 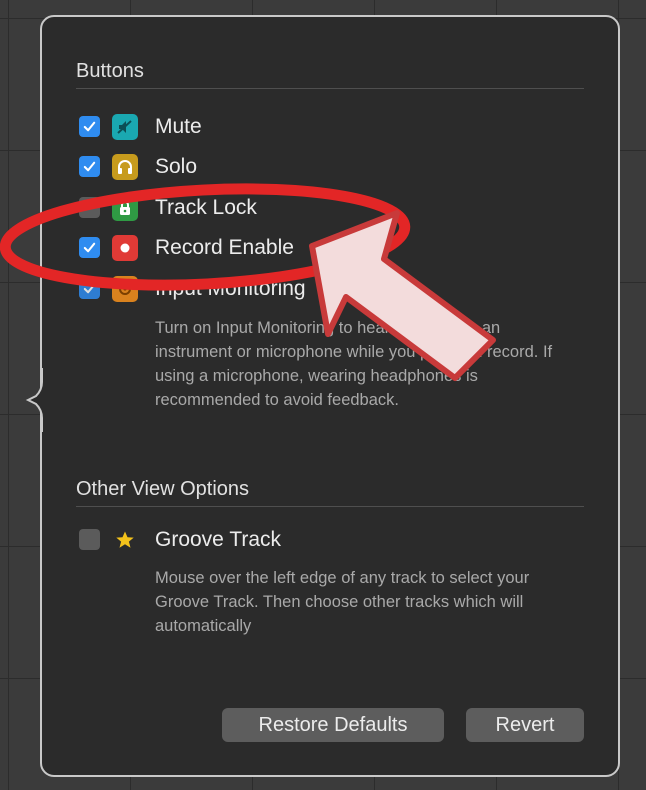 I want to click on solo-label: Solo, so click(x=176, y=166).